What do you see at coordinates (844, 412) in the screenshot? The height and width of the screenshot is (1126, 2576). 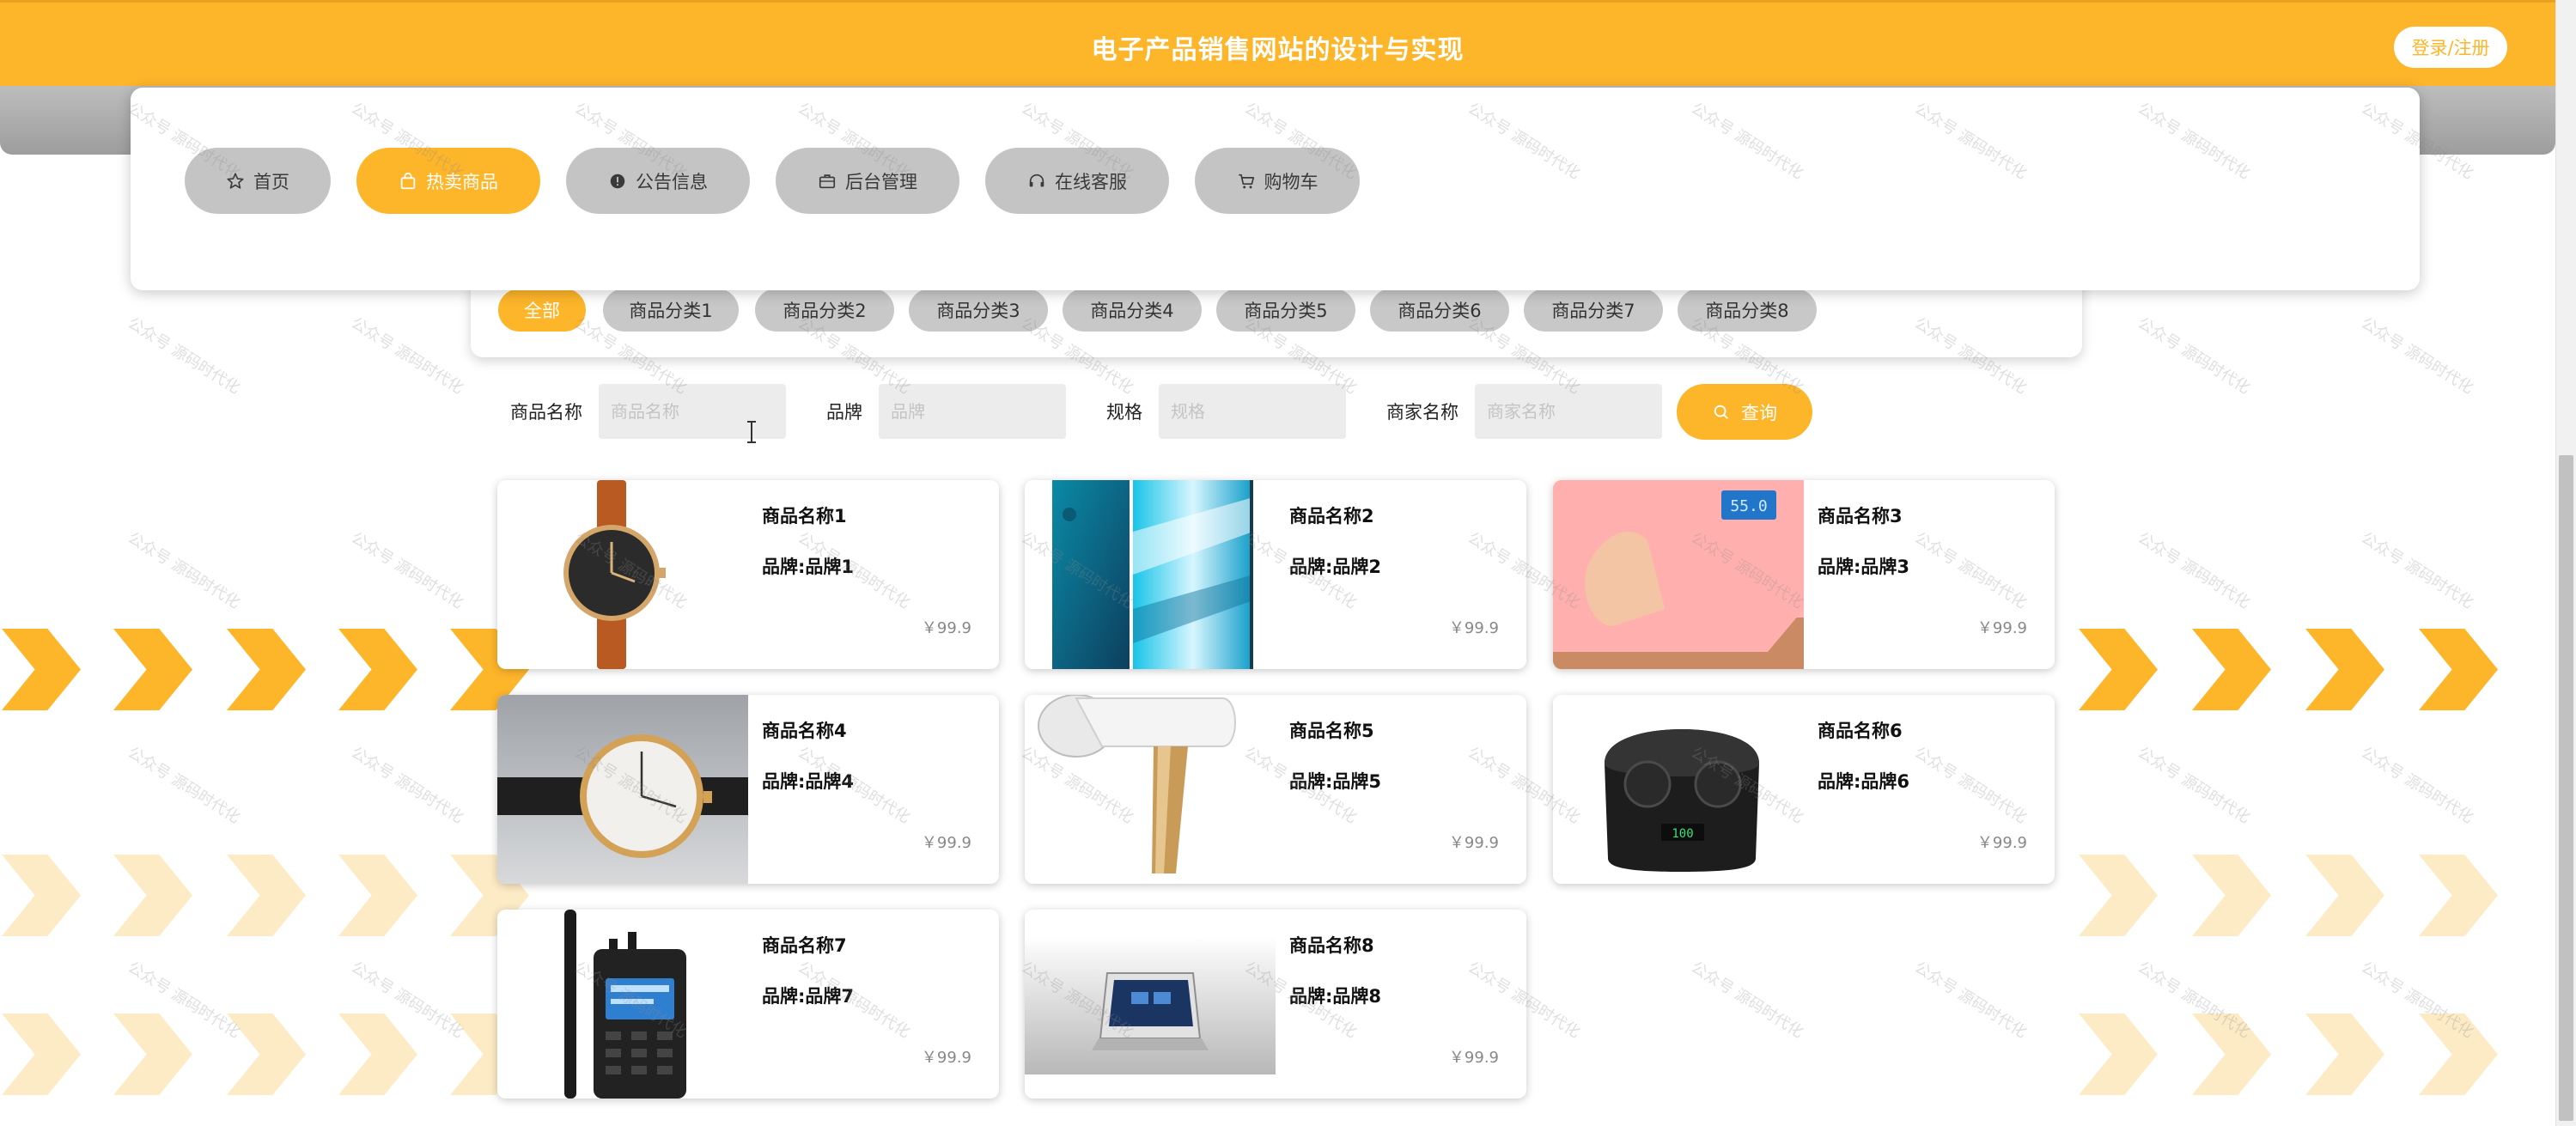 I see `brand-label: 品牌` at bounding box center [844, 412].